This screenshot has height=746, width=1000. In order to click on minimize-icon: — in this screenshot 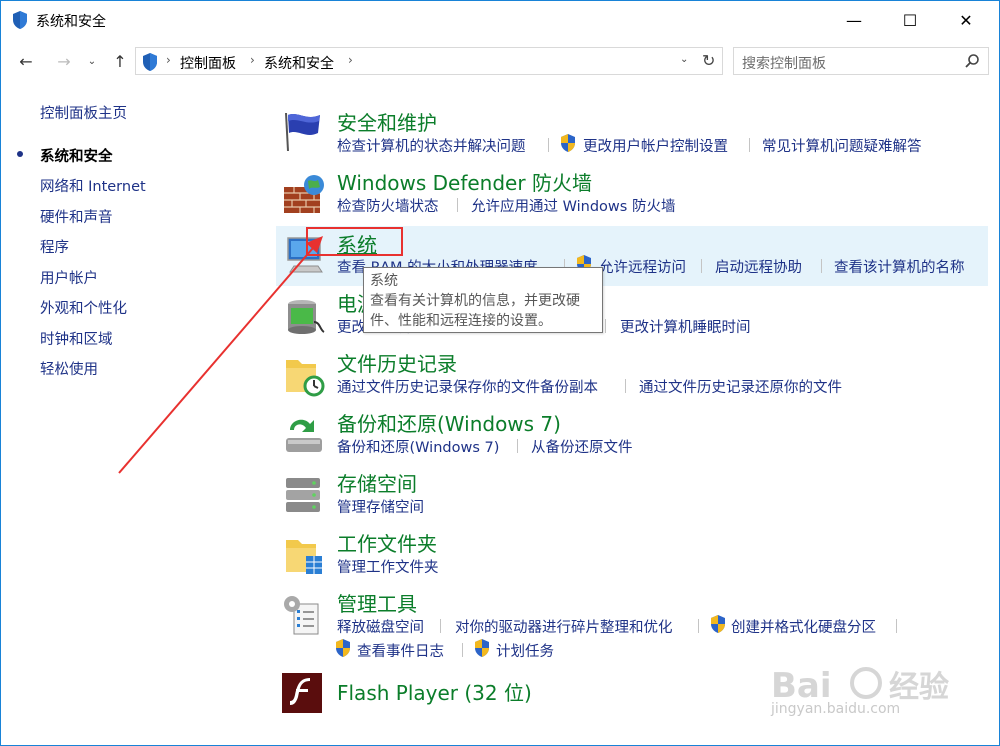, I will do `click(854, 20)`.